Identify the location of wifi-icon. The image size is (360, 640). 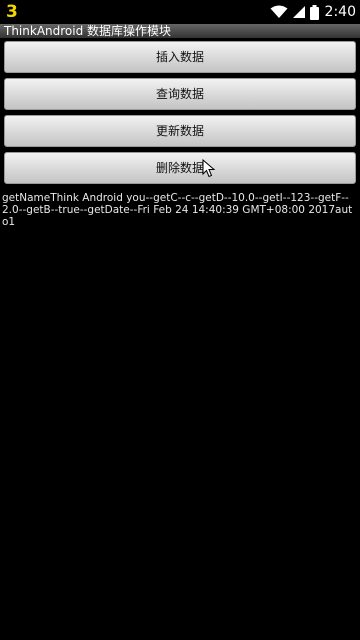
(279, 12).